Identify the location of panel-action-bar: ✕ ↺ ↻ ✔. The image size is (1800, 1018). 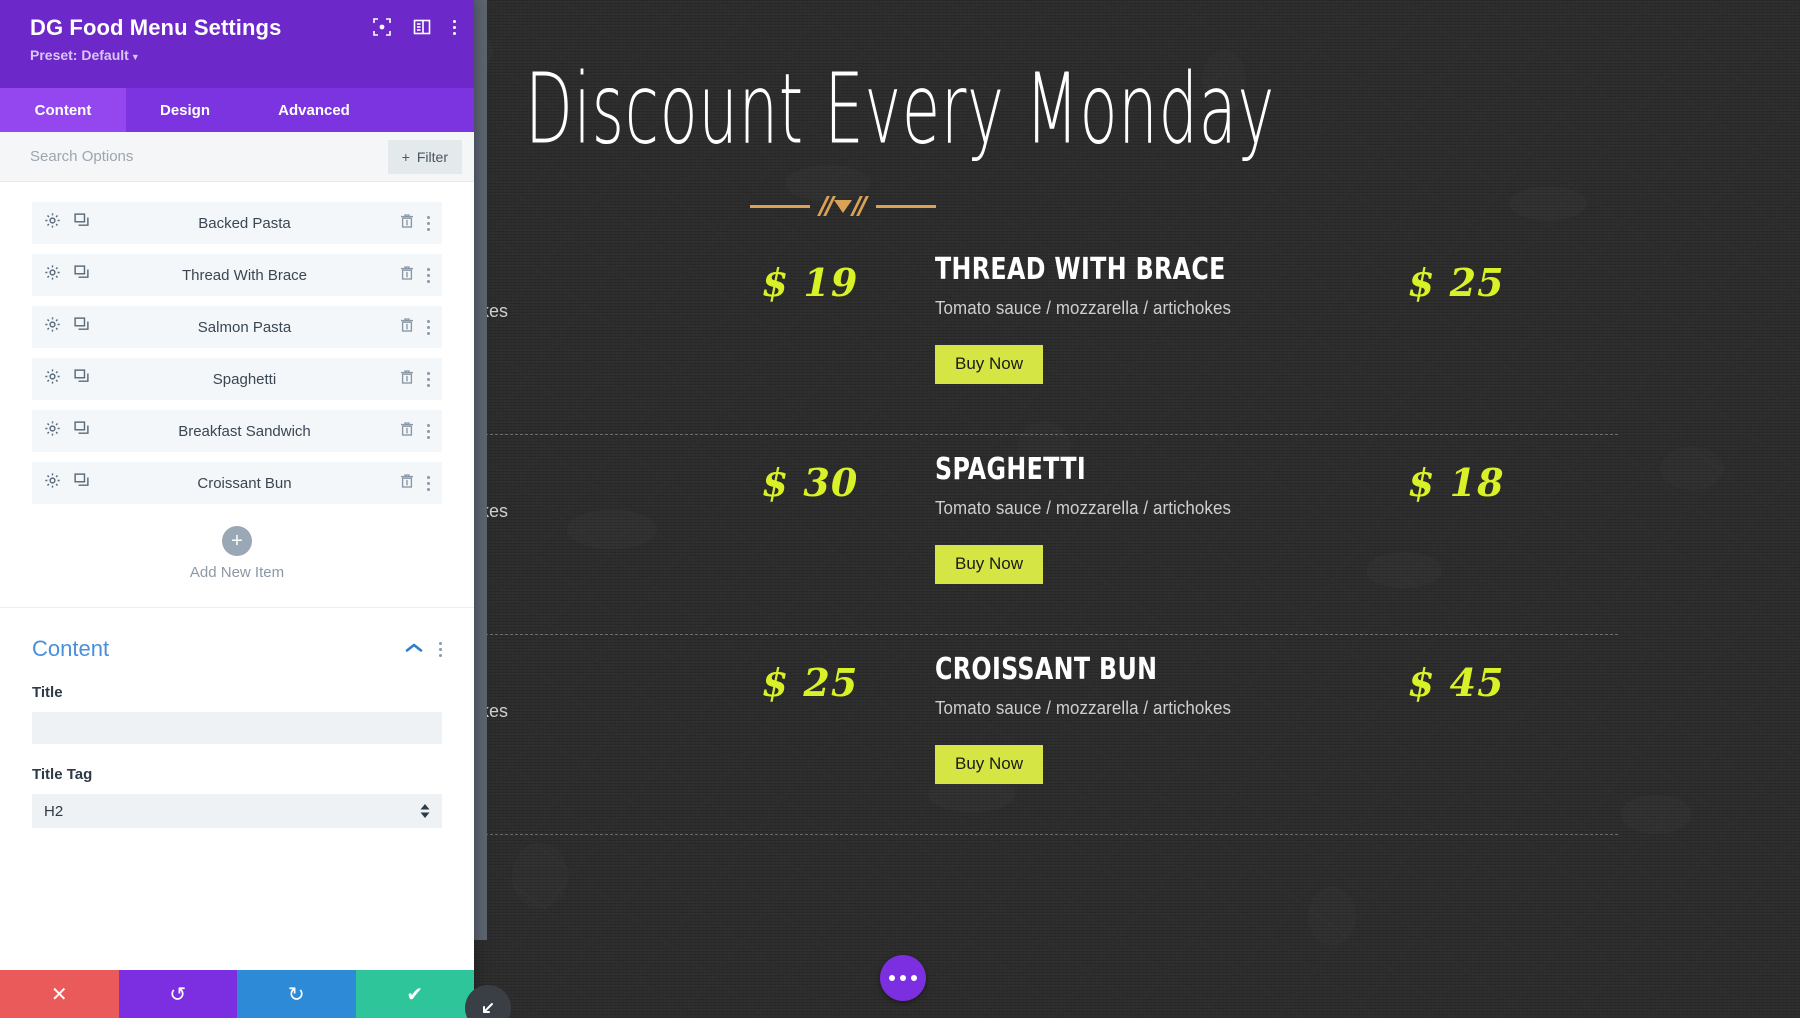
(237, 994).